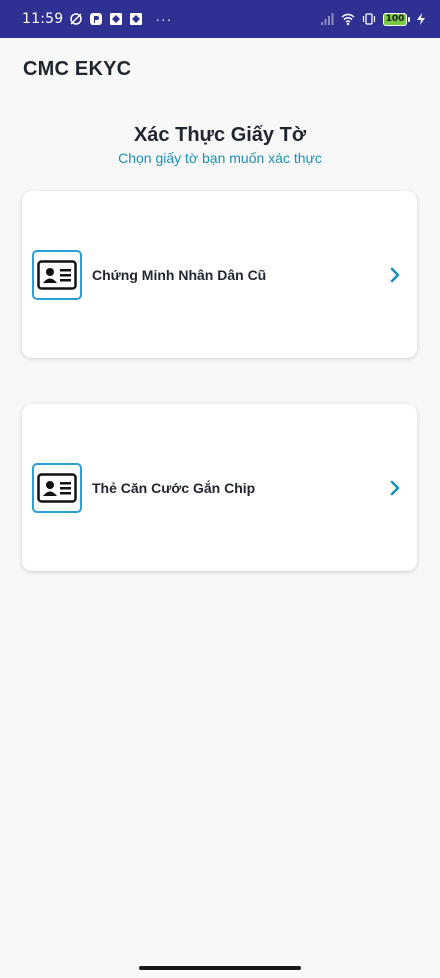 The width and height of the screenshot is (440, 978). What do you see at coordinates (396, 19) in the screenshot?
I see `battery-icon: 100` at bounding box center [396, 19].